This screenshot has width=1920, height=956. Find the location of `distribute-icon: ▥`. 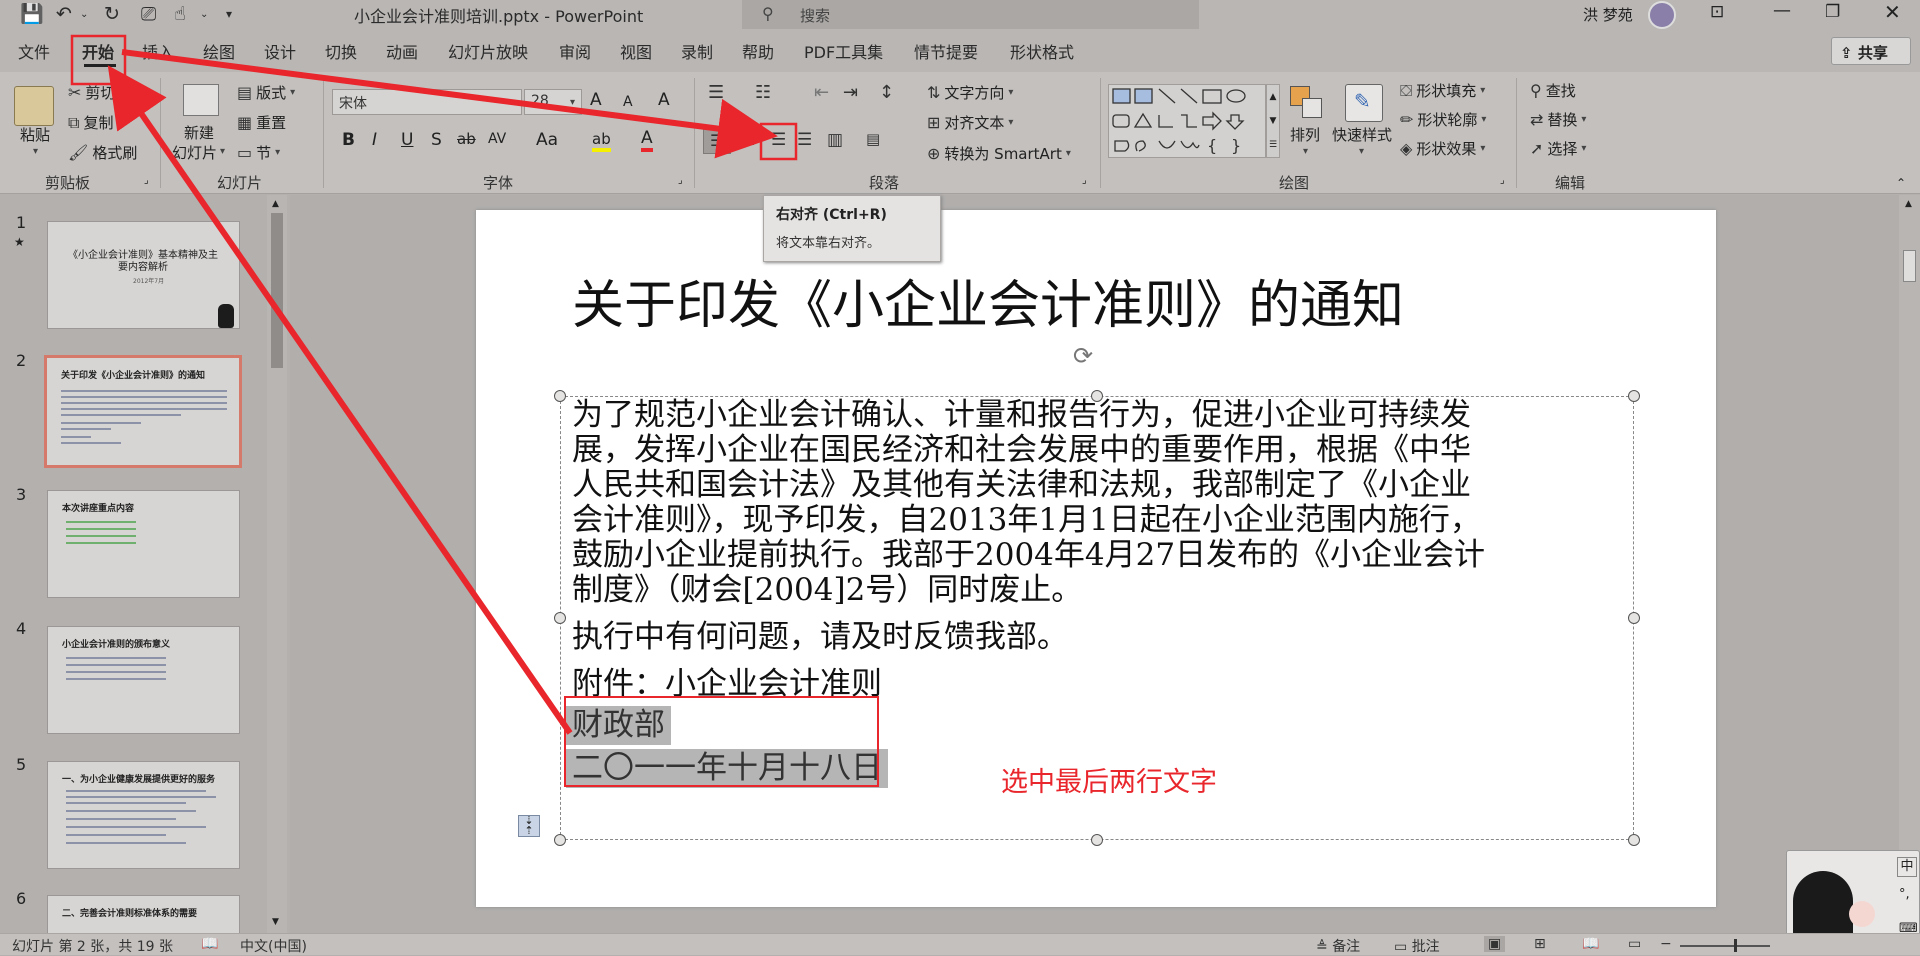

distribute-icon: ▥ is located at coordinates (835, 140).